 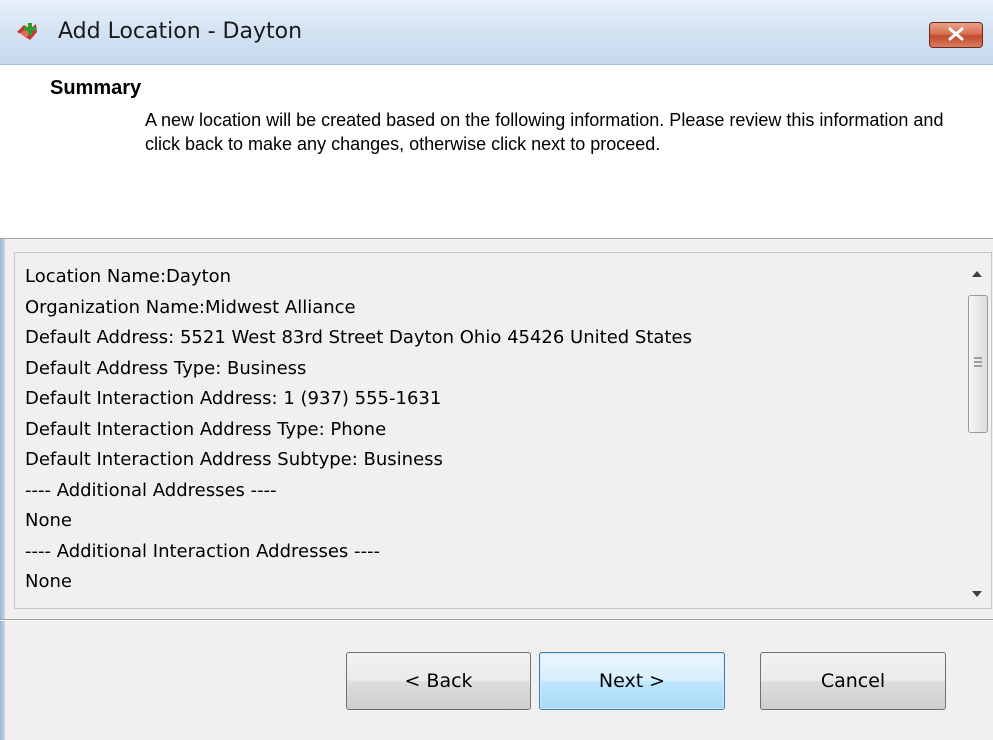 I want to click on scroll-grip-icon, so click(x=978, y=362).